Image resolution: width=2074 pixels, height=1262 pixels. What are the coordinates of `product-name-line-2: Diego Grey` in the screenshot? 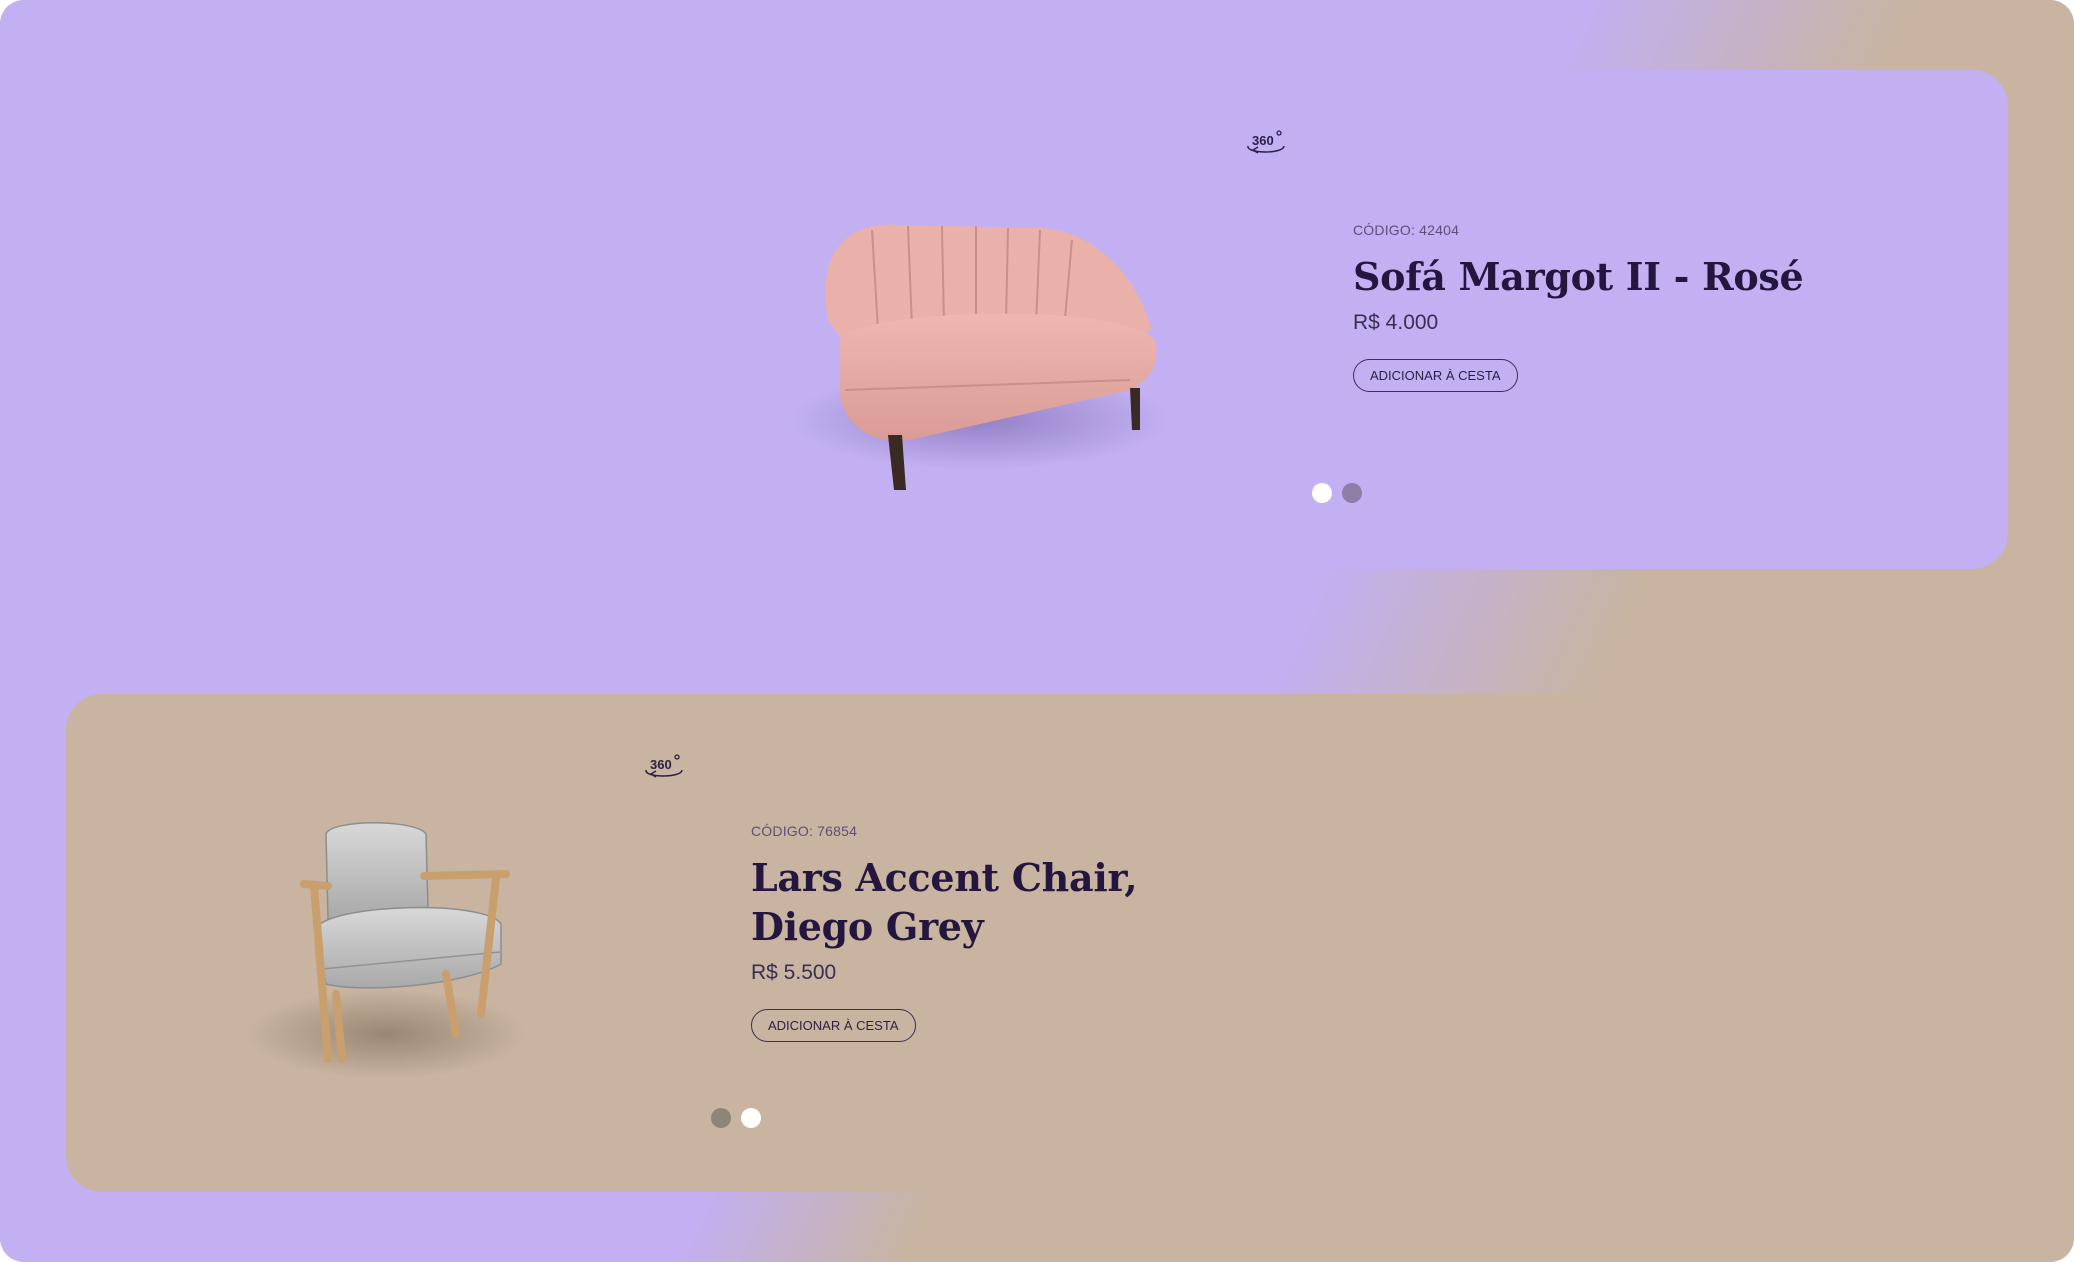 It's located at (867, 926).